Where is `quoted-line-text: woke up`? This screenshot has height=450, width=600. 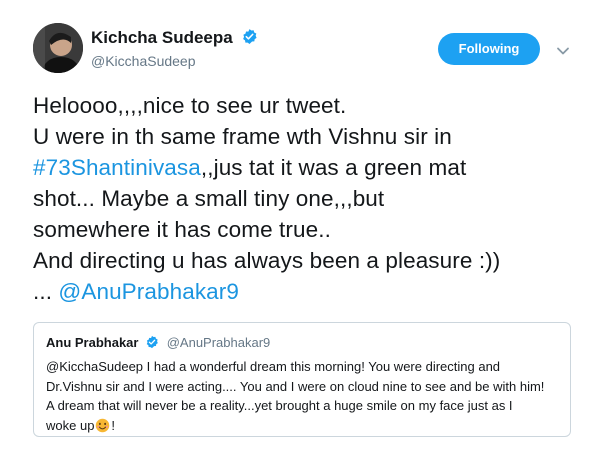 quoted-line-text: woke up is located at coordinates (70, 425).